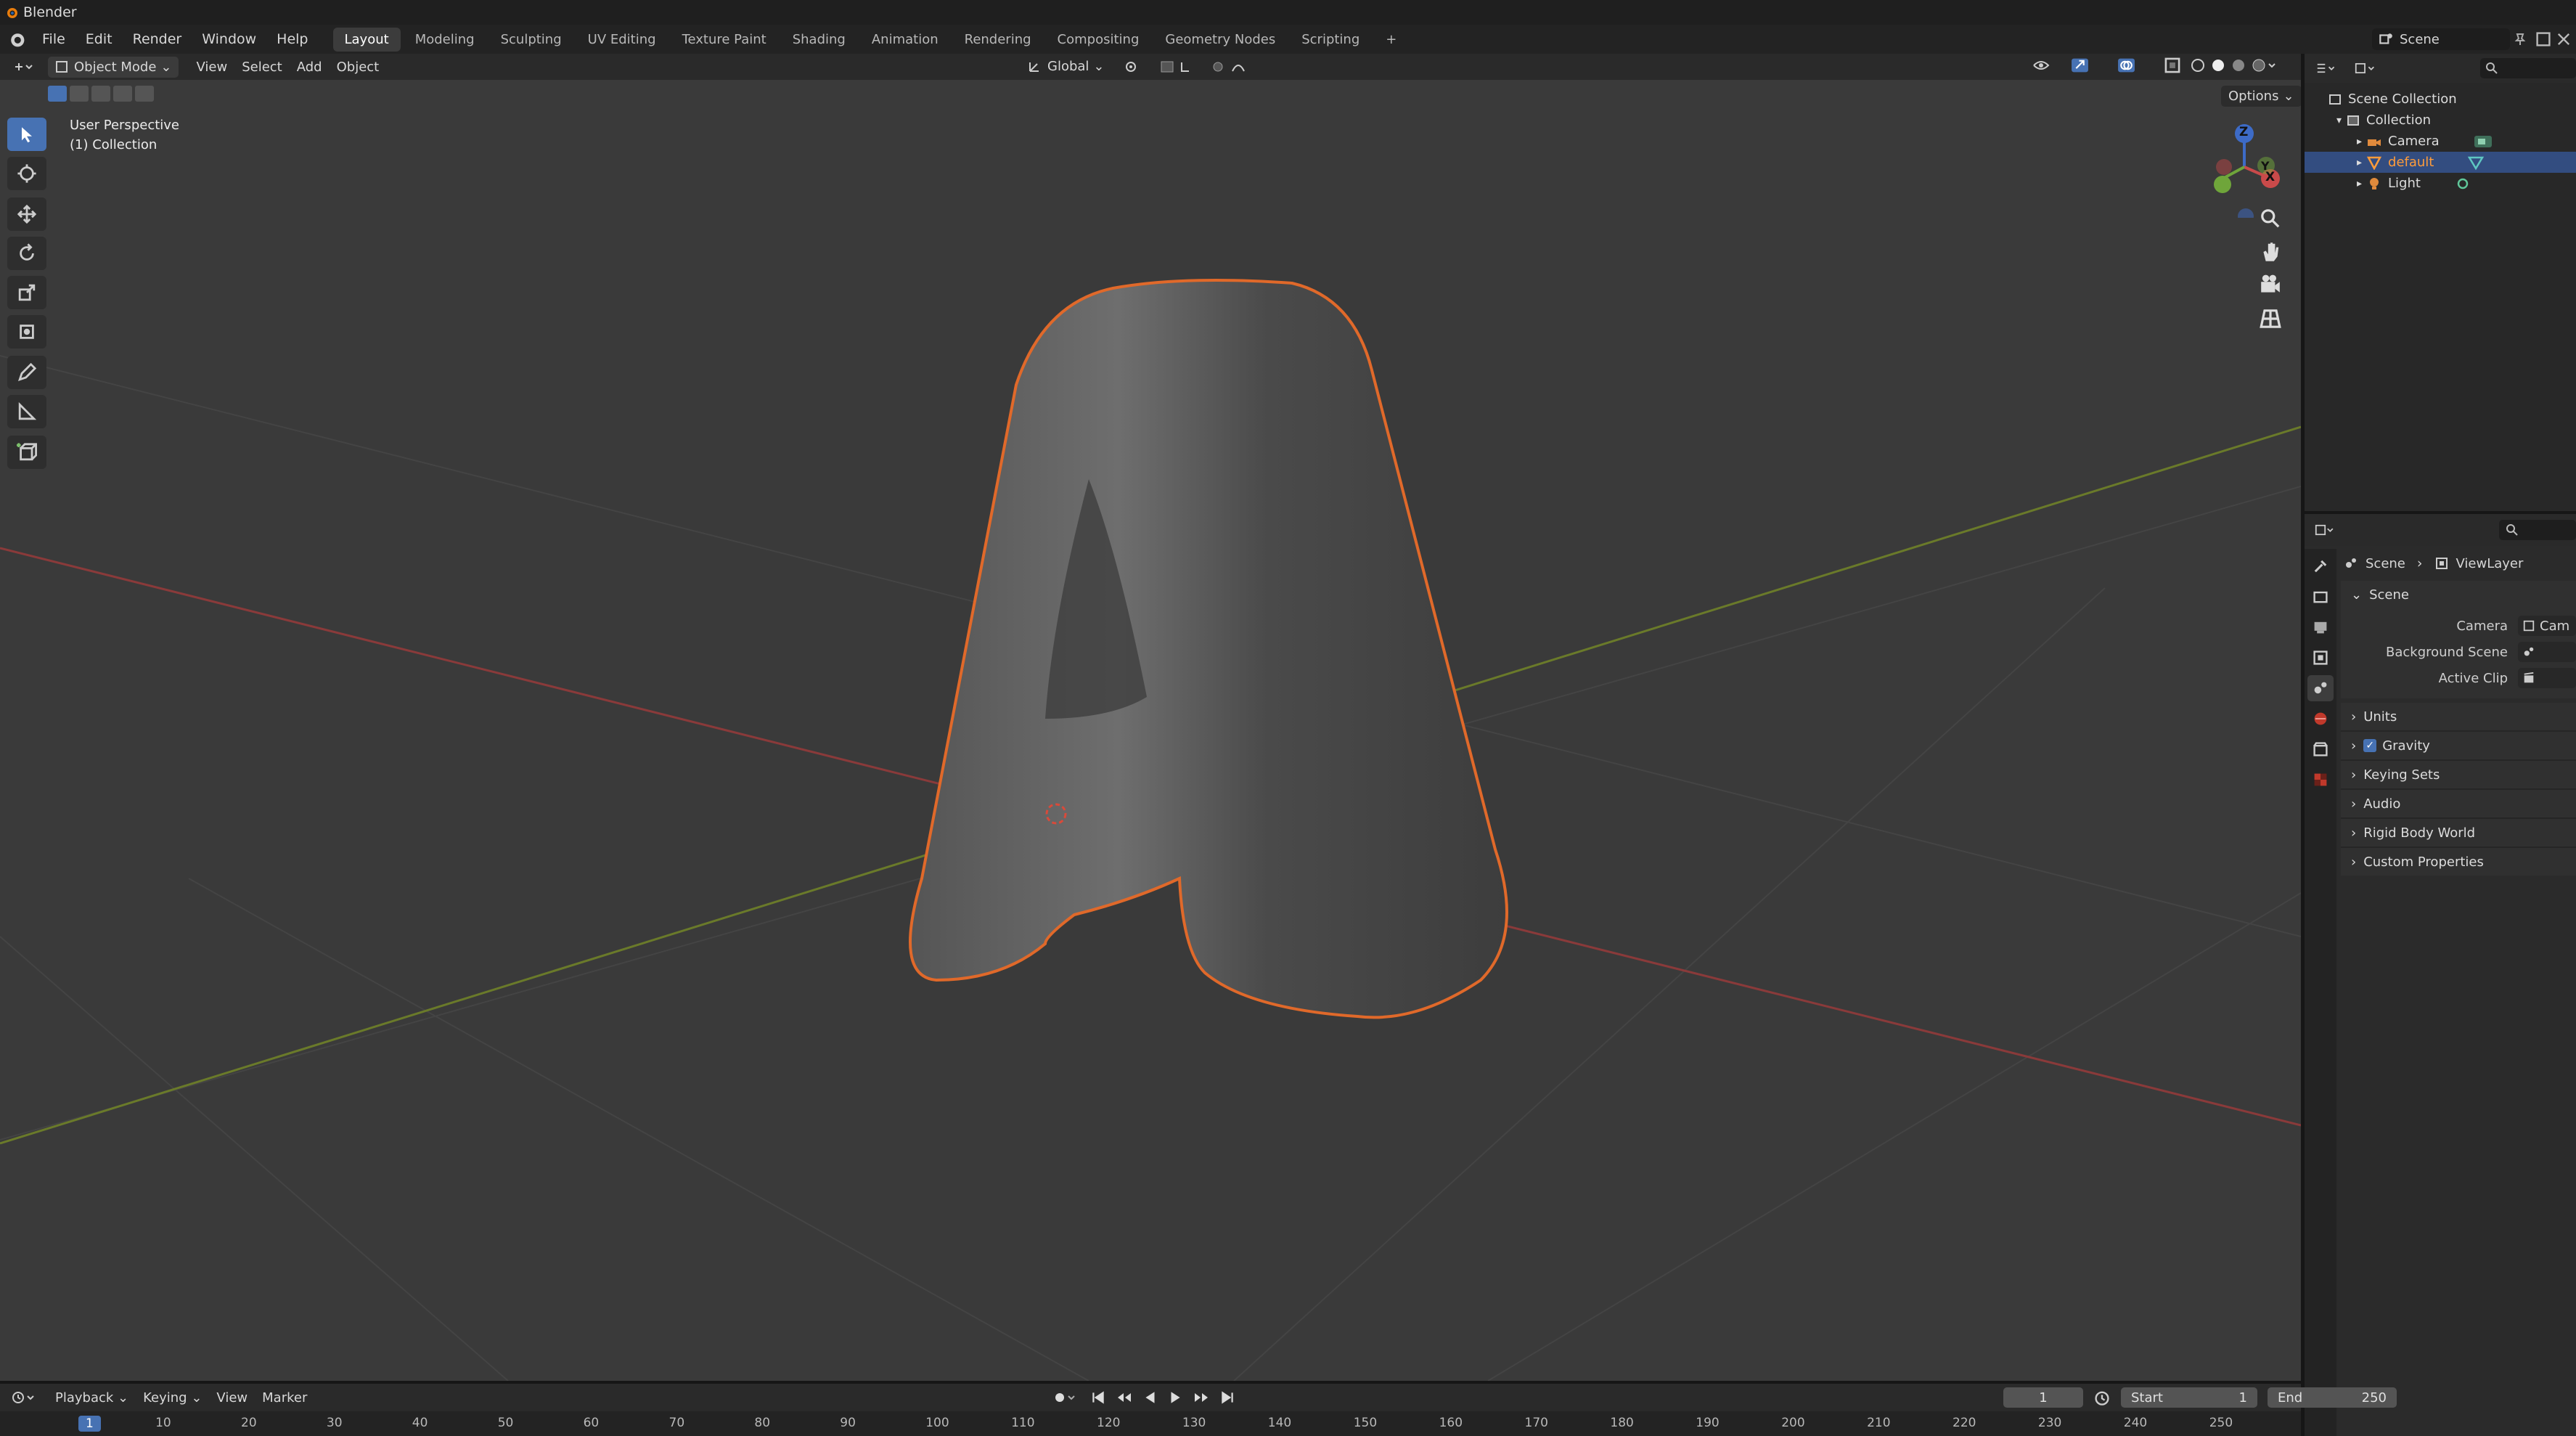 This screenshot has width=2576, height=1436. What do you see at coordinates (1066, 66) in the screenshot?
I see `orientation-dropdown: Global ⌄` at bounding box center [1066, 66].